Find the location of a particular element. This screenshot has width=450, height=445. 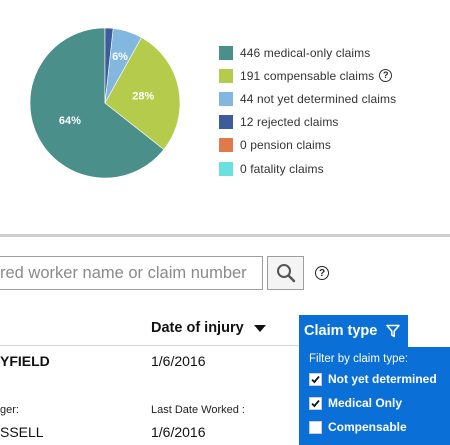

filter-option-not-yet-determined: Not yet determined is located at coordinates (373, 379).